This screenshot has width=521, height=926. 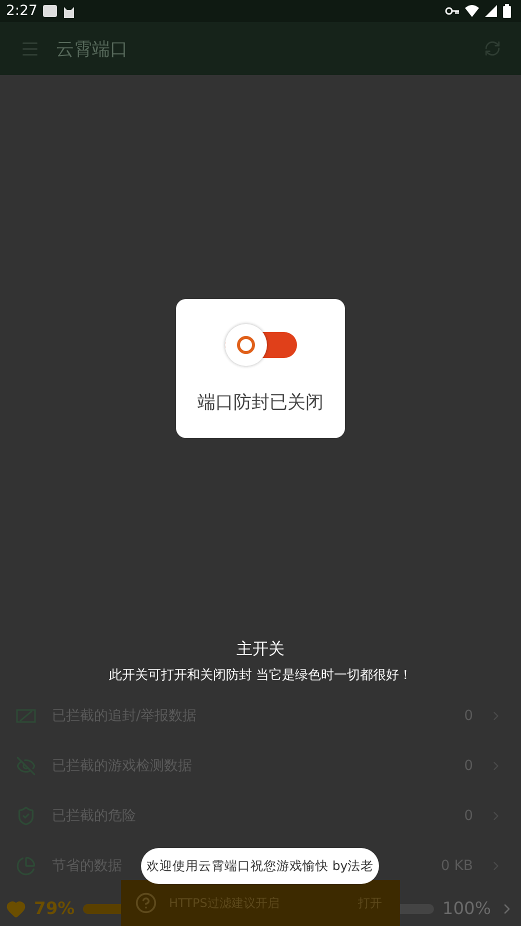 What do you see at coordinates (69, 11) in the screenshot?
I see `cat-icon` at bounding box center [69, 11].